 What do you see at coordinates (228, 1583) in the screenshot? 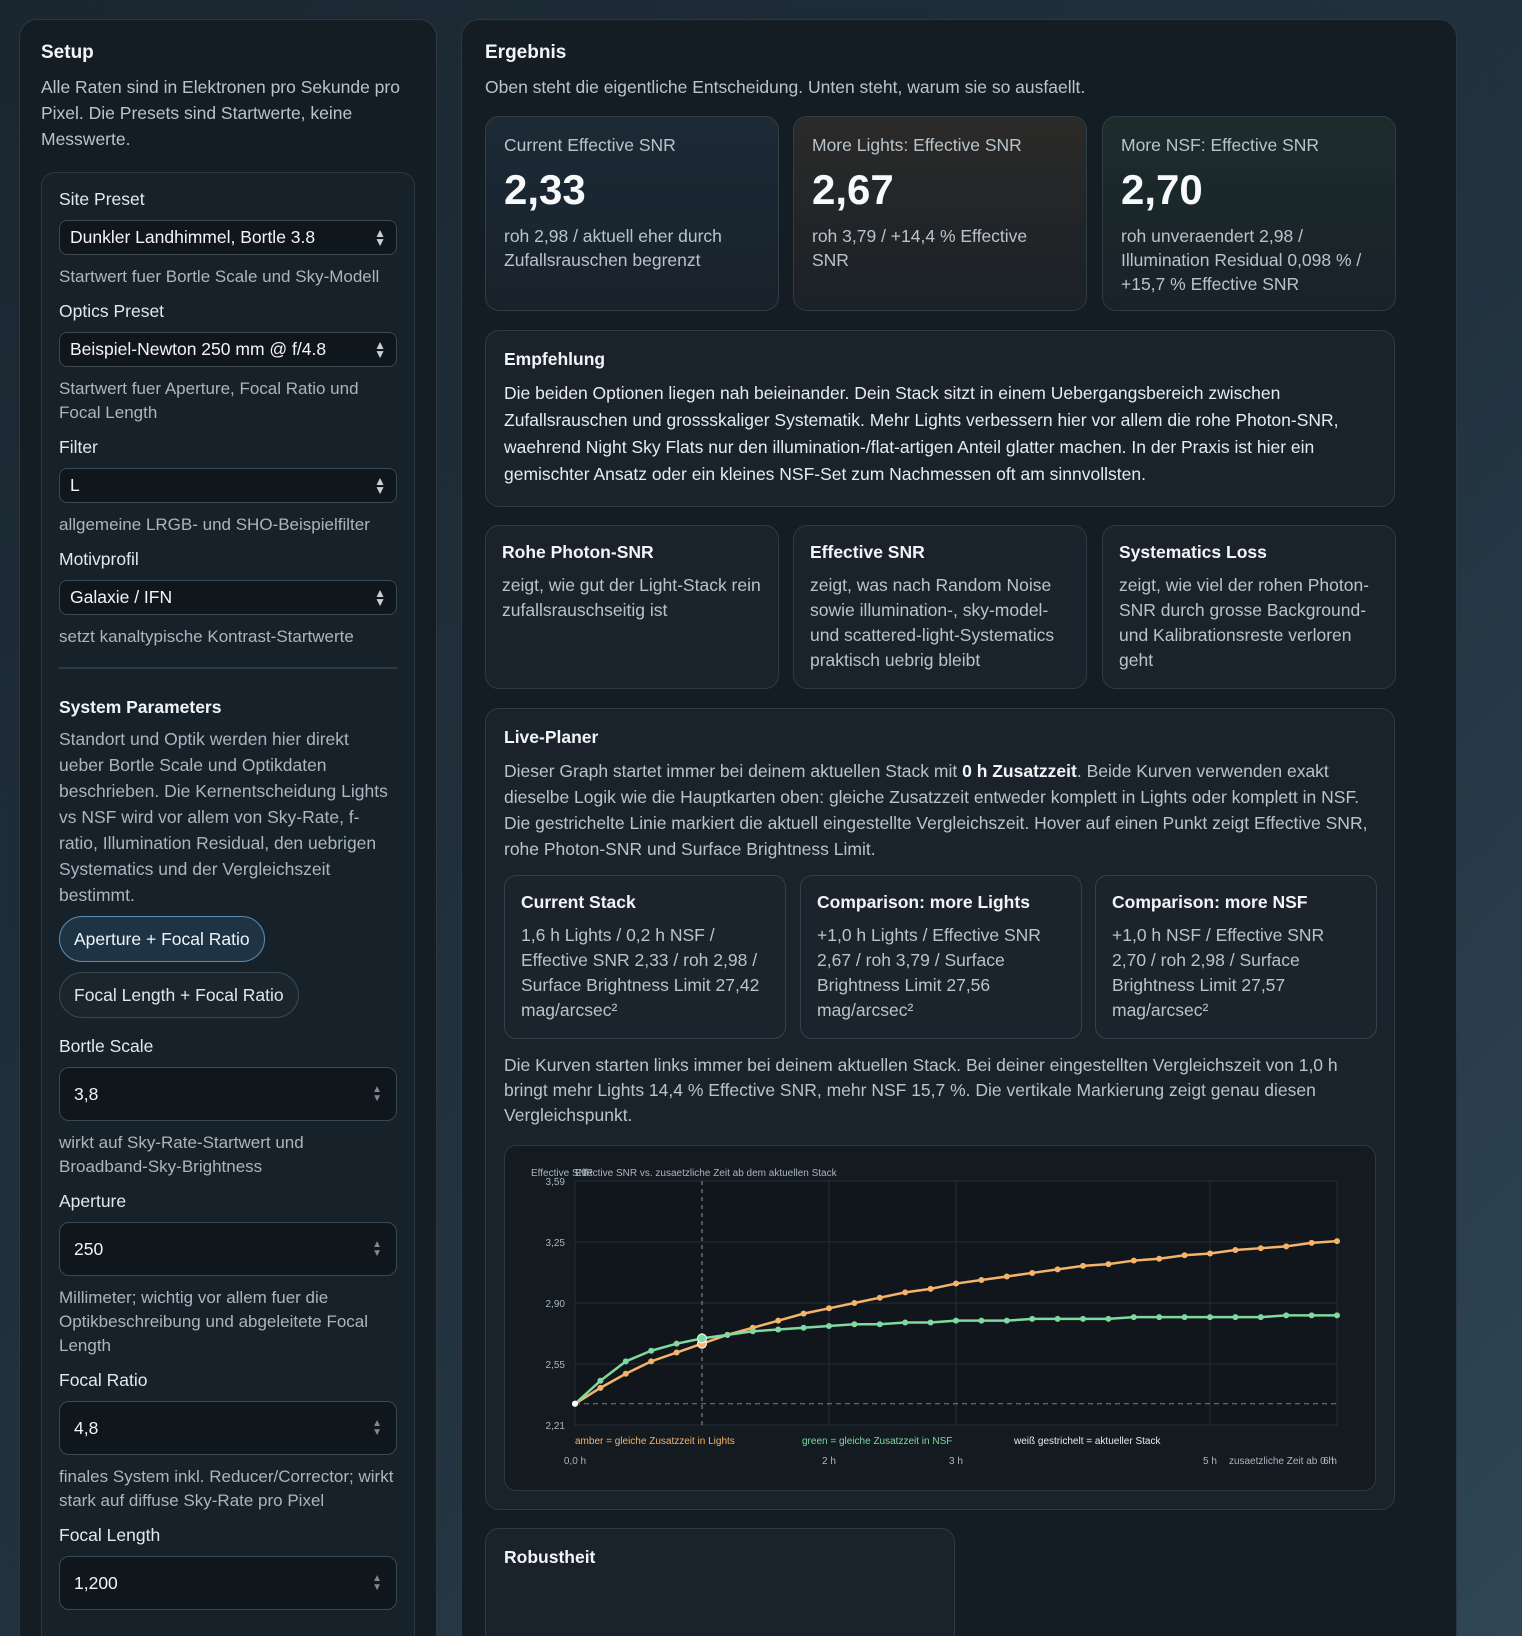
I see `focal-length-input: 1,200 ▲ ▼` at bounding box center [228, 1583].